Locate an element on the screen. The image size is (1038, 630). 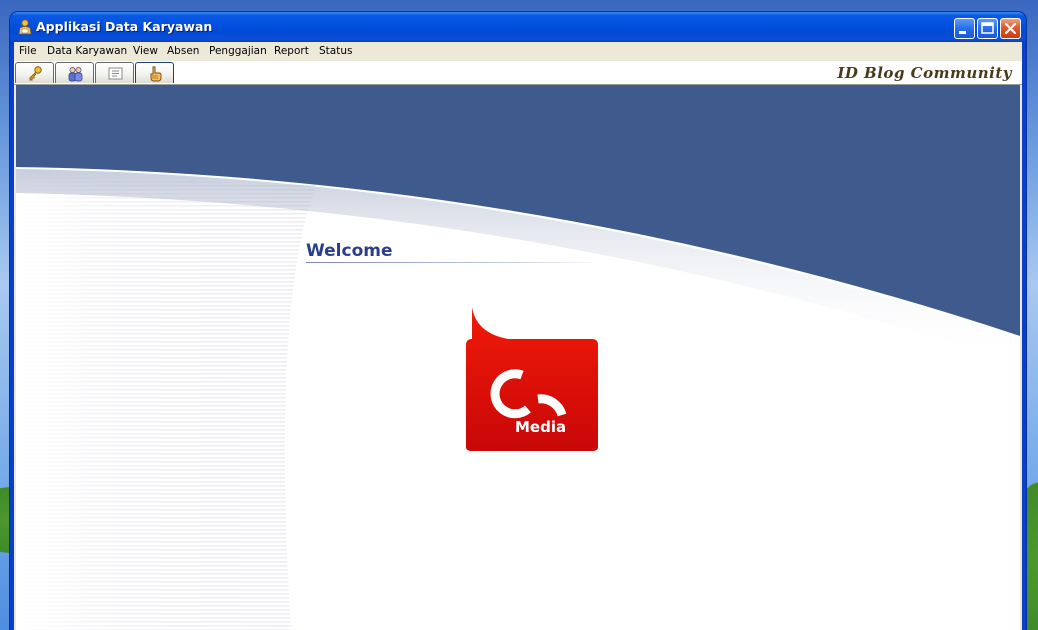
menu-data-karyawan: Data Karyawan is located at coordinates (87, 51).